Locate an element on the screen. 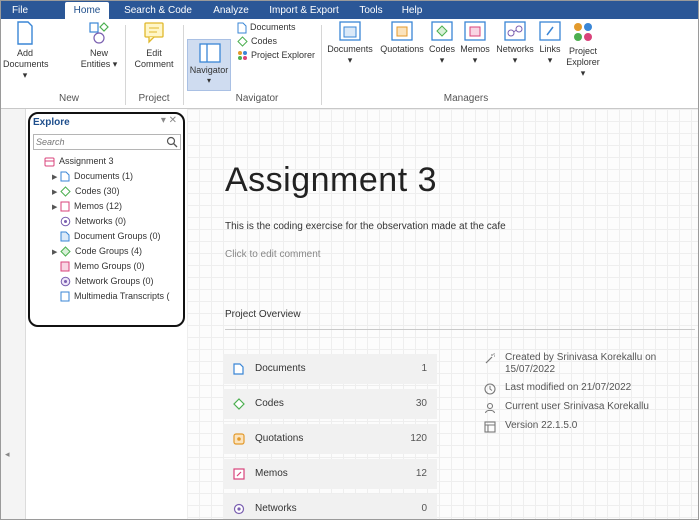 This screenshot has height=520, width=699. quotations-manager-label: Quotations is located at coordinates (402, 49).